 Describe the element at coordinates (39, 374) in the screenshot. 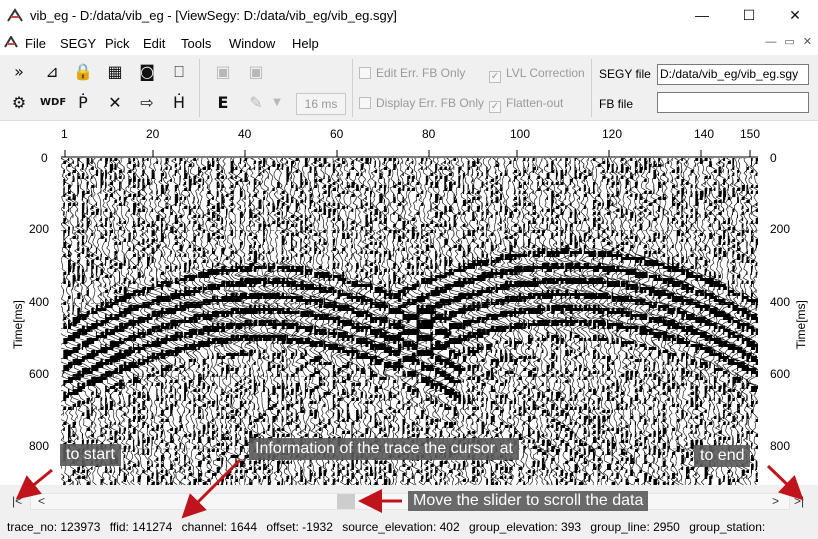

I see `y-tick-label: 600` at that location.